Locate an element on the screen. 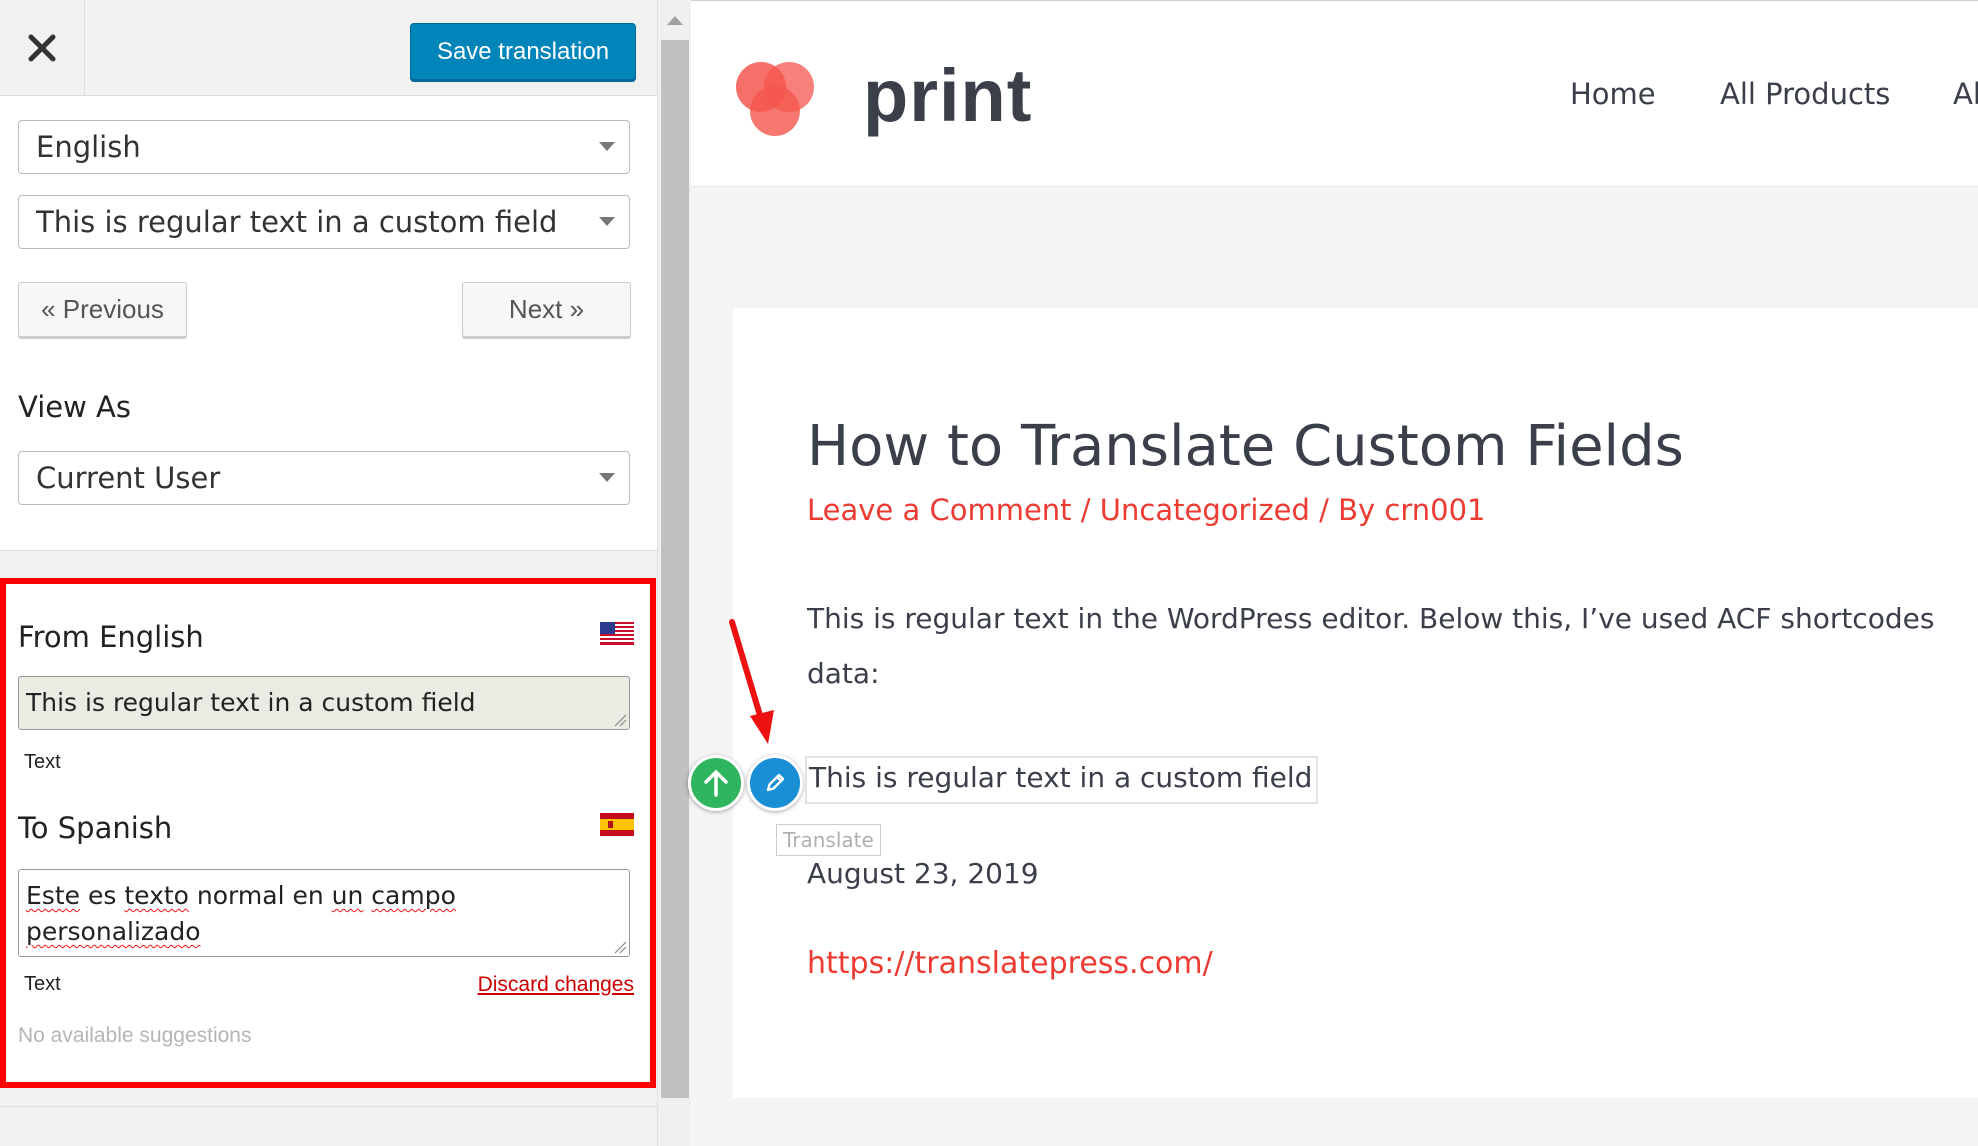 The height and width of the screenshot is (1146, 1978). scroll-up-arrow-icon is located at coordinates (675, 20).